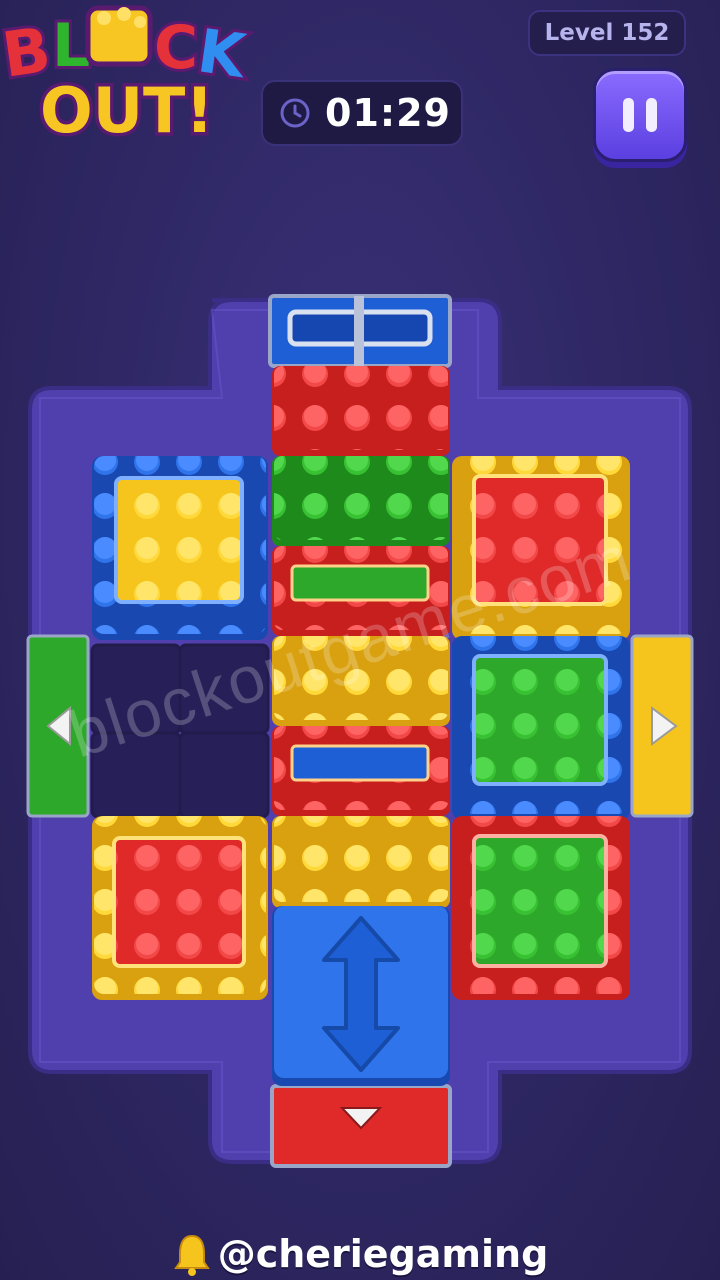 The image size is (720, 1280). What do you see at coordinates (541, 908) in the screenshot?
I see `block-red-frame-green` at bounding box center [541, 908].